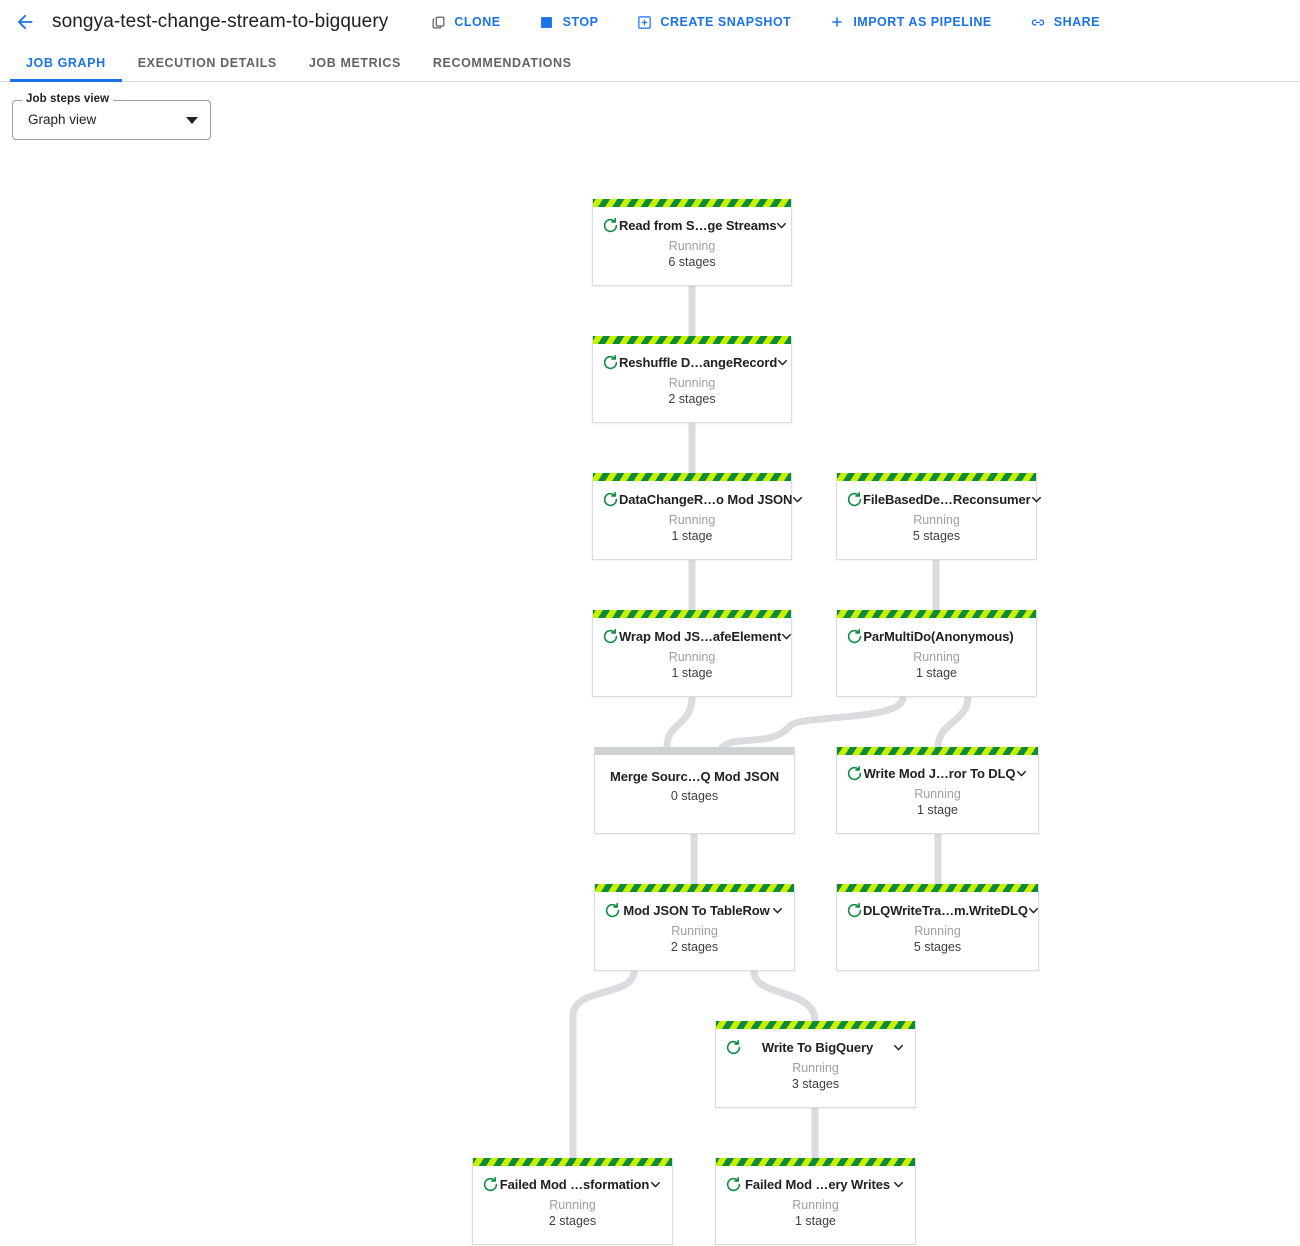  Describe the element at coordinates (817, 1047) in the screenshot. I see `node-title: Write To BigQuery` at that location.